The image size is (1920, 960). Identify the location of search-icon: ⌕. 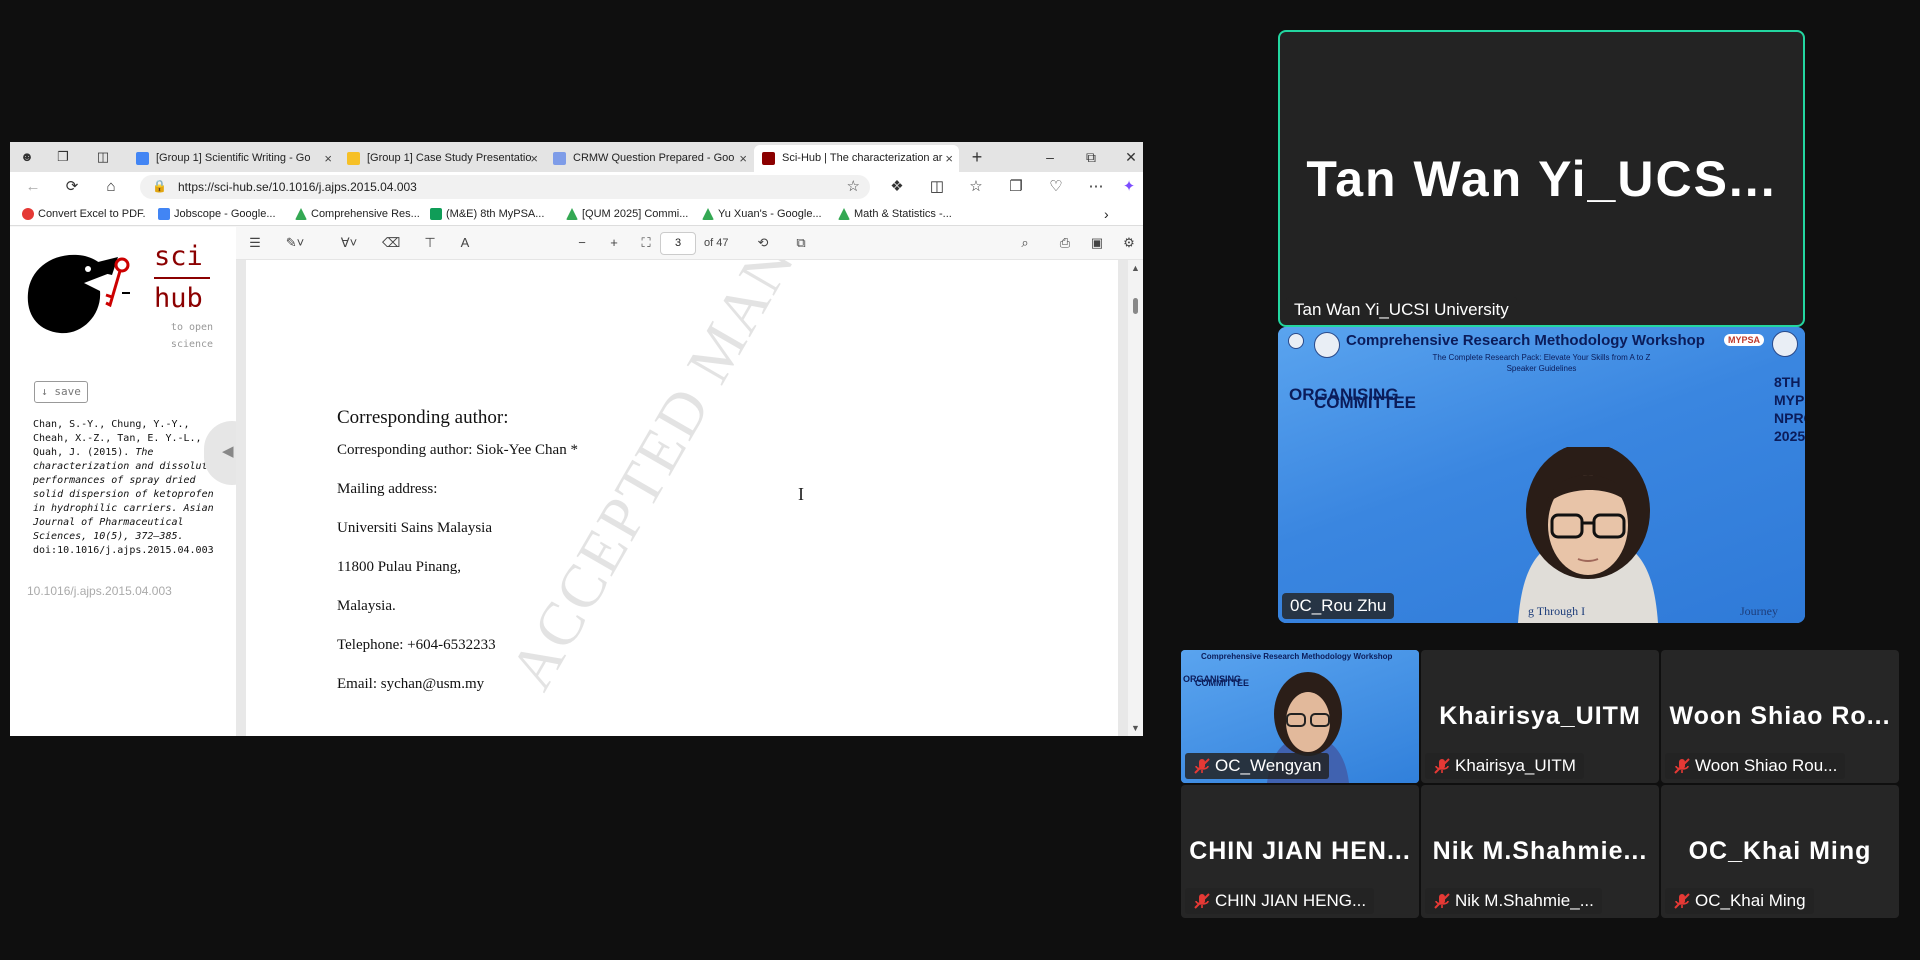
(1025, 243).